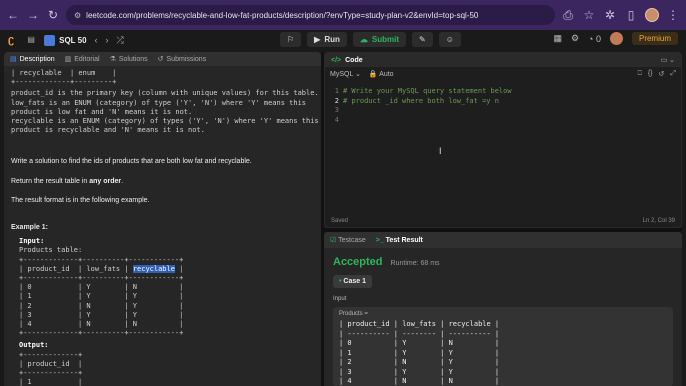 Image resolution: width=686 pixels, height=386 pixels. Describe the element at coordinates (427, 91) in the screenshot. I see `code-line: # Write your MySQL query statement below` at that location.